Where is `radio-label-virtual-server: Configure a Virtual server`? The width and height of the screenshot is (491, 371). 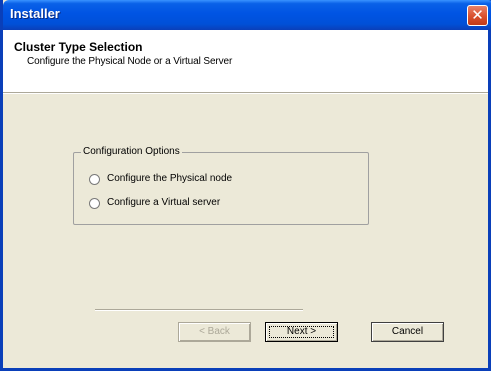 radio-label-virtual-server: Configure a Virtual server is located at coordinates (163, 202).